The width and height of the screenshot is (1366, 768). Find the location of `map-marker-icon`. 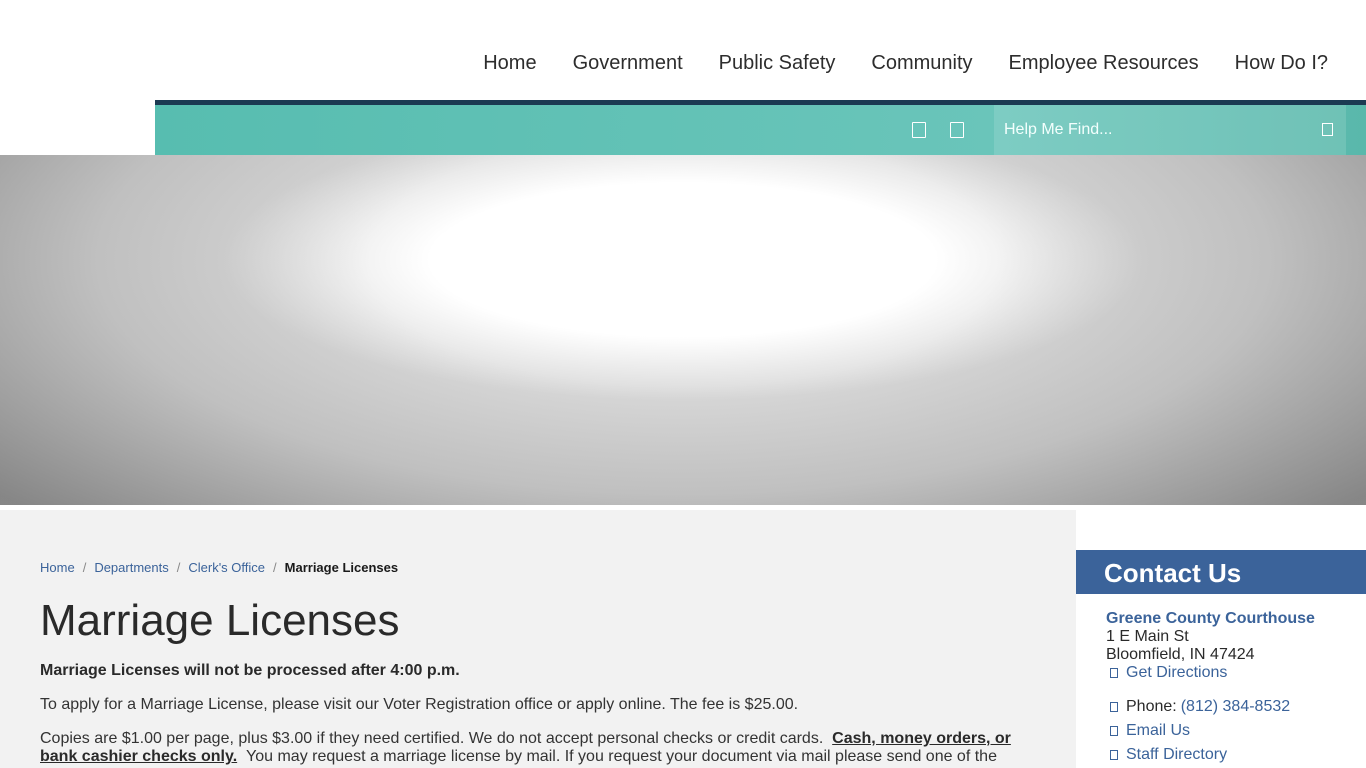

map-marker-icon is located at coordinates (1114, 673).